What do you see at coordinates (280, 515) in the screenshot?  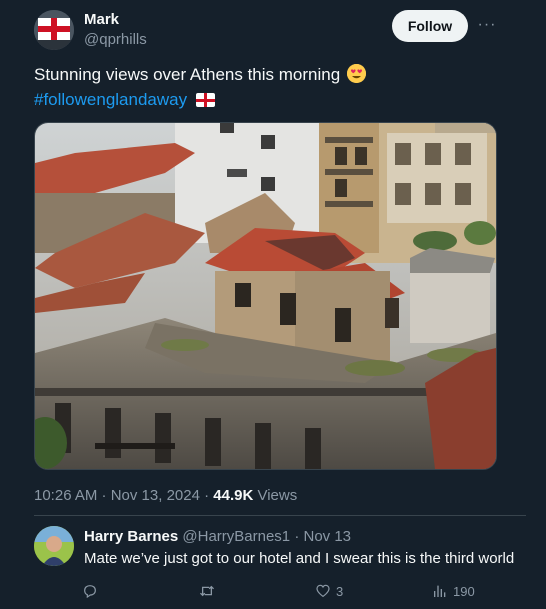 I see `divider` at bounding box center [280, 515].